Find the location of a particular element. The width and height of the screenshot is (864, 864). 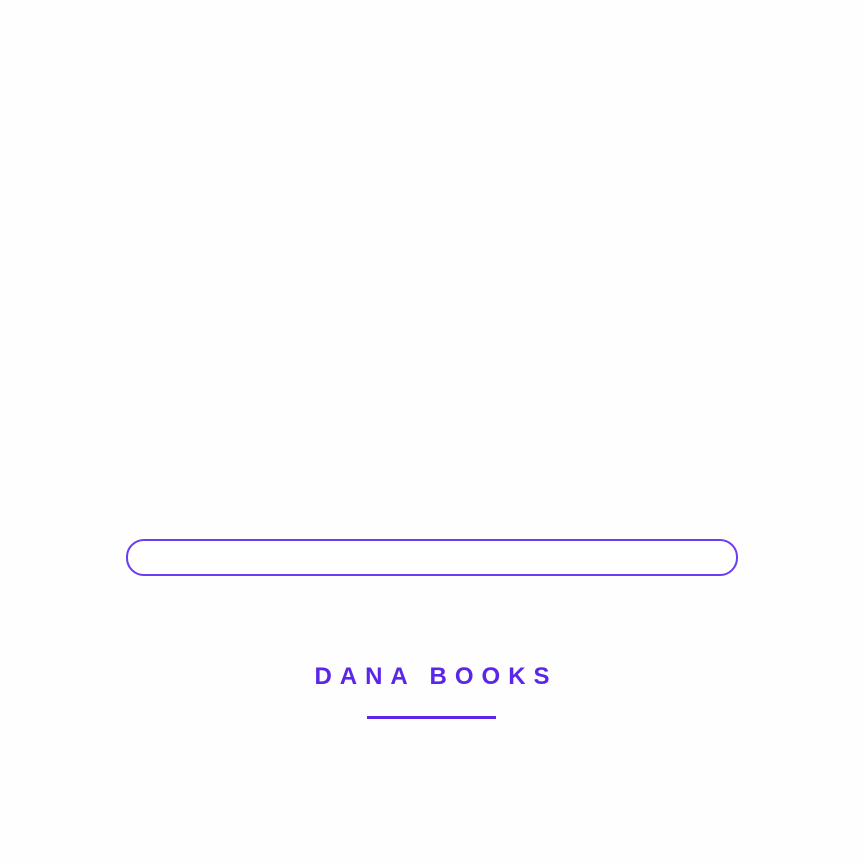

brand-name: DANA BOOKS is located at coordinates (436, 676).